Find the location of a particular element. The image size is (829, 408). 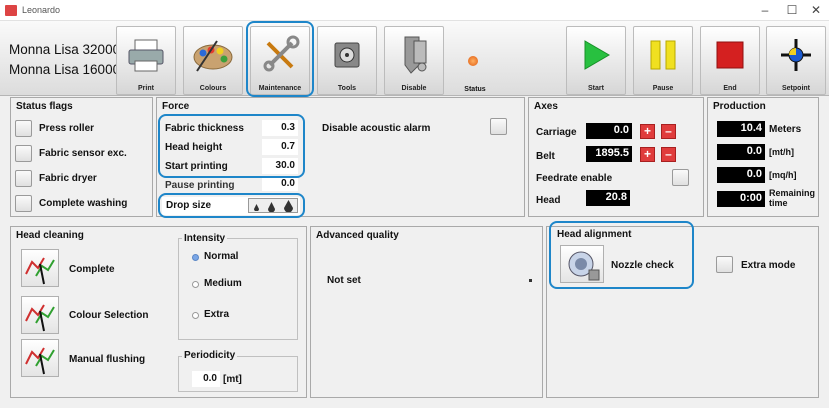

head-value: 20.8 is located at coordinates (608, 198).